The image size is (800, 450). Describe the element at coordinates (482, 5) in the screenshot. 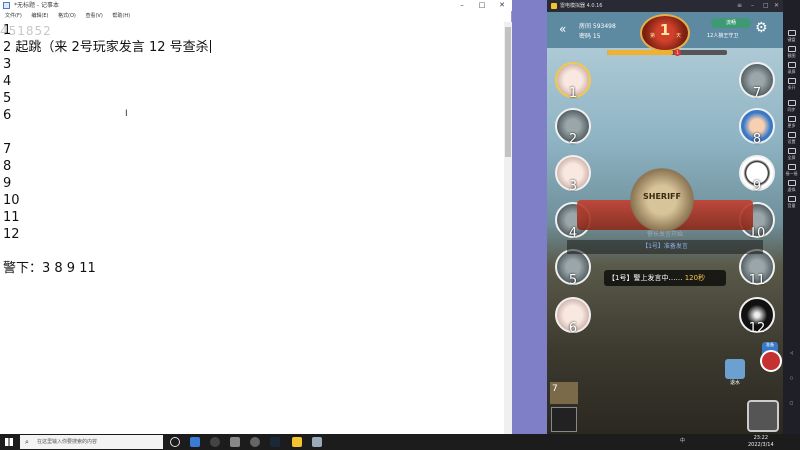

I see `maximize-button: □` at that location.